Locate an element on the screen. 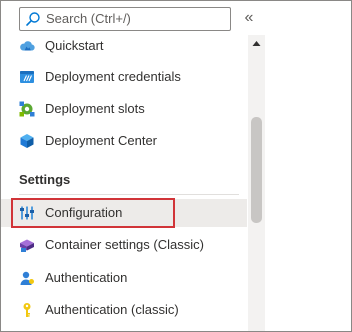 This screenshot has width=352, height=332. menu-item-deployment-slots: Deployment slots is located at coordinates (124, 109).